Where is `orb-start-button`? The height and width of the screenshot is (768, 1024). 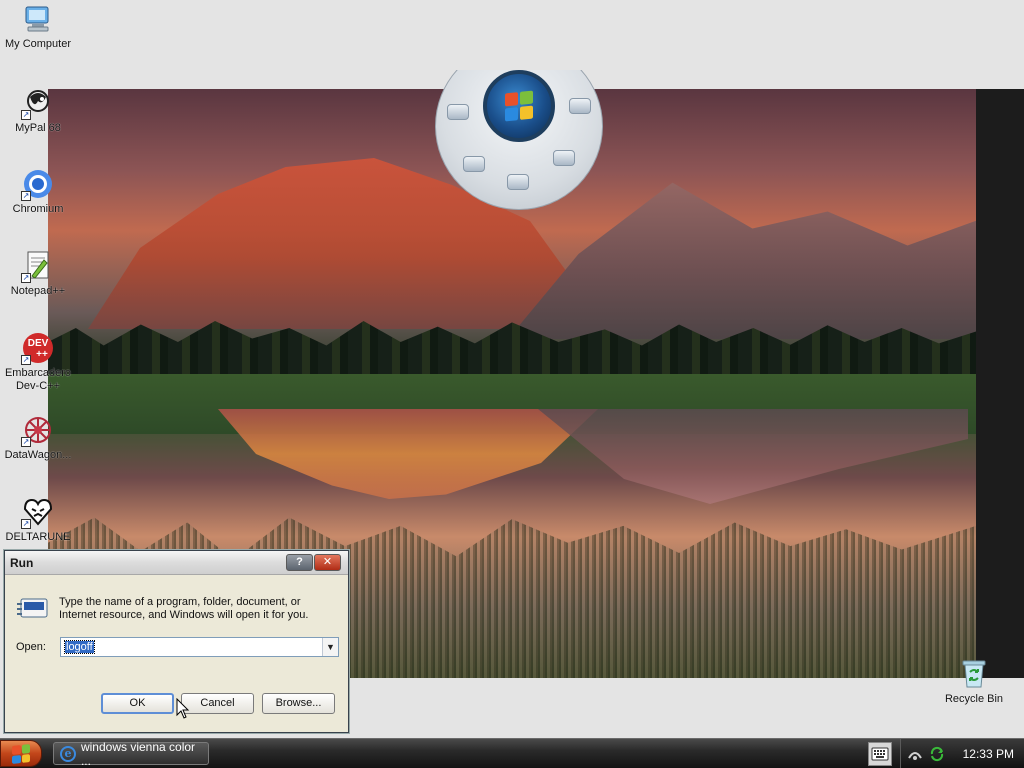
orb-start-button is located at coordinates (519, 106).